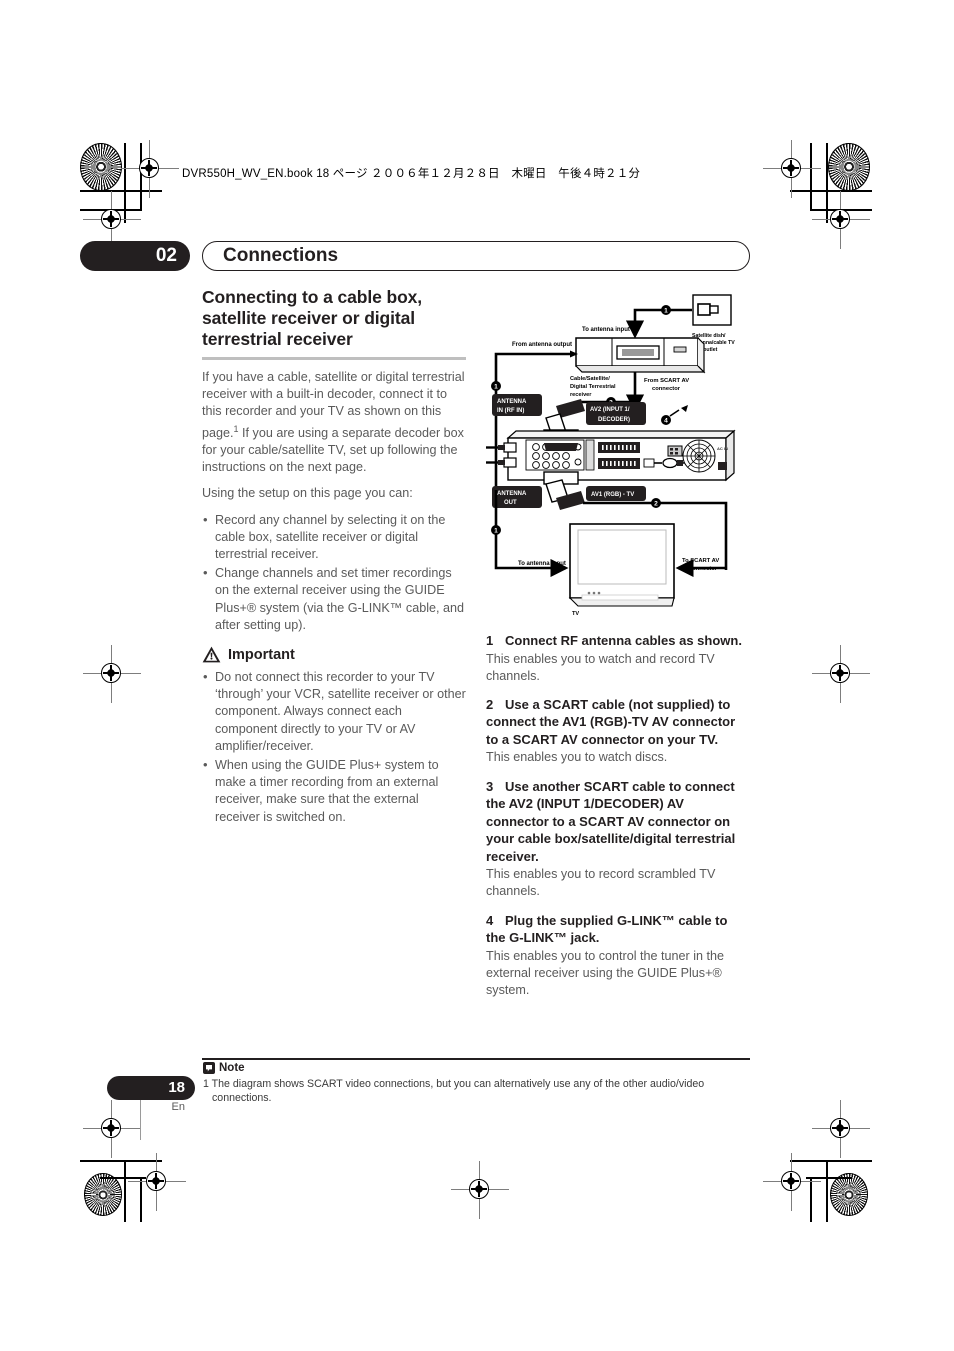 The height and width of the screenshot is (1351, 954). What do you see at coordinates (593, 387) in the screenshot?
I see `svg-text: Digital Terrestrial` at bounding box center [593, 387].